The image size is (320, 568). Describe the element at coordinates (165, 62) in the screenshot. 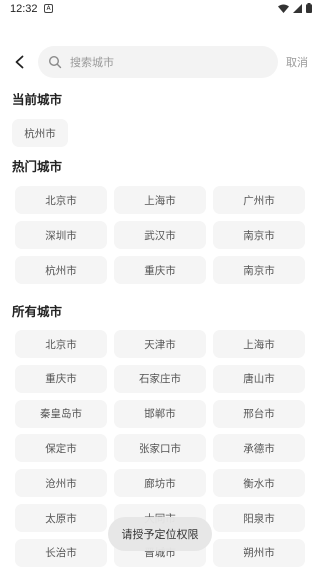

I see `search-input` at that location.